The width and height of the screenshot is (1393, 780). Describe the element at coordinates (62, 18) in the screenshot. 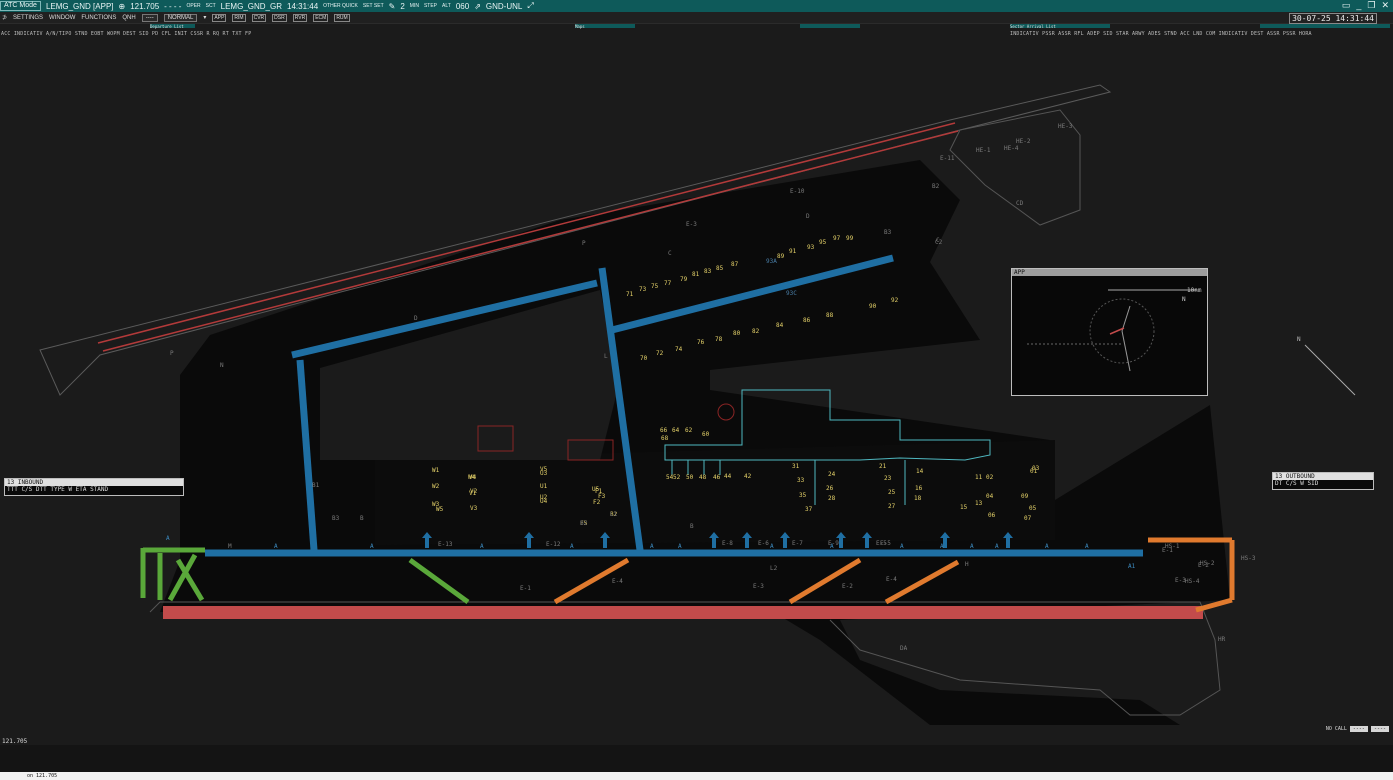

I see `menu-window: WINDOW` at that location.